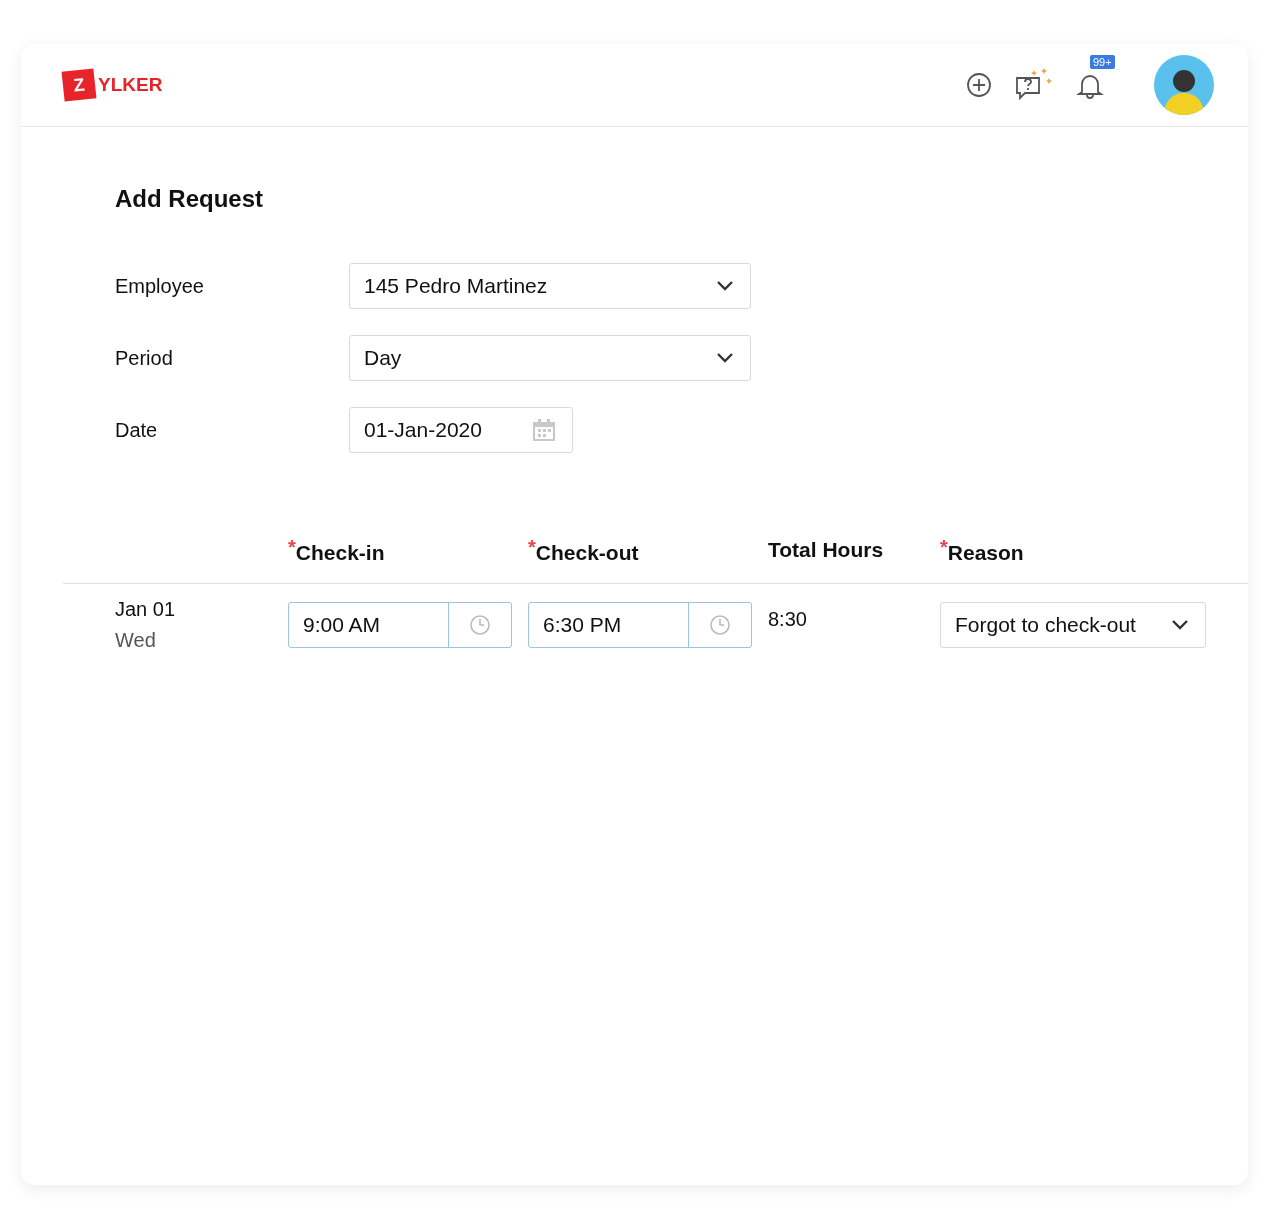 This screenshot has width=1270, height=1211. I want to click on avatar, so click(1184, 85).